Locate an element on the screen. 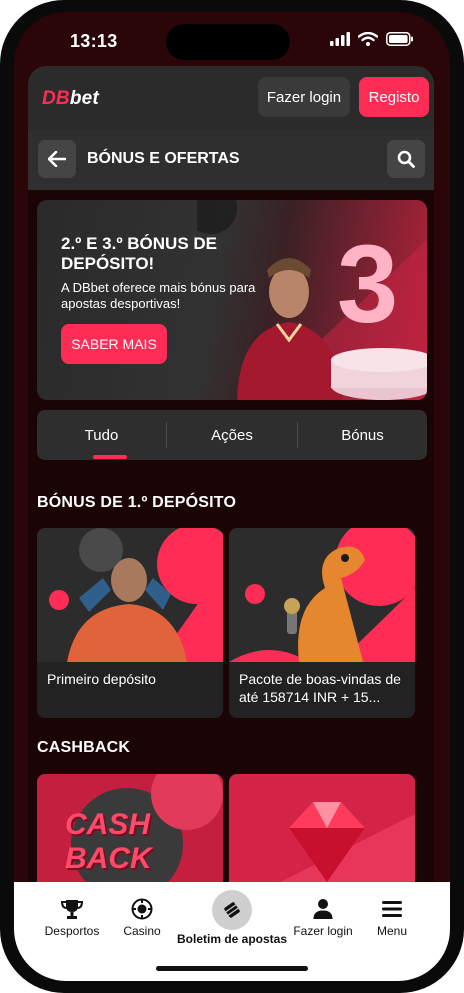 This screenshot has width=464, height=993. trophy-icon is located at coordinates (72, 909).